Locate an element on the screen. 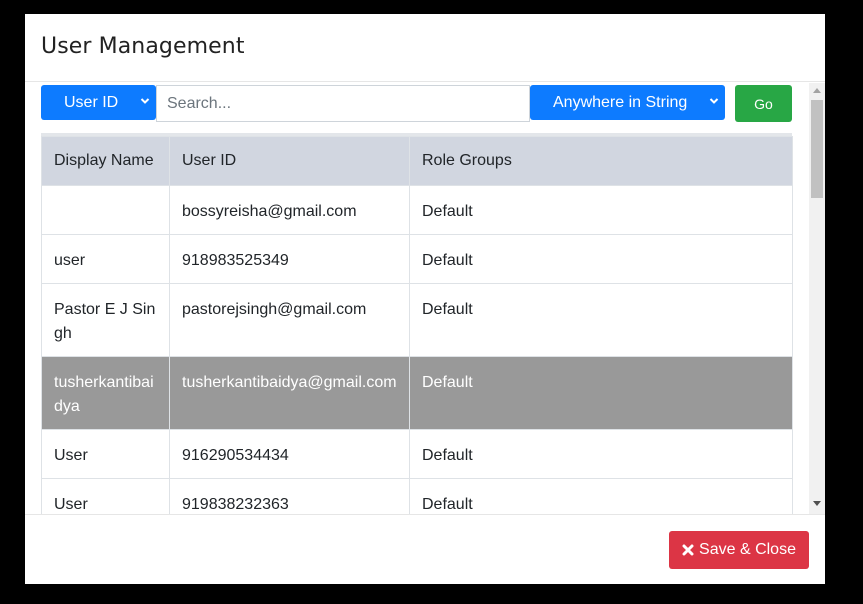 Image resolution: width=863 pixels, height=604 pixels. cell-user-id: tusherkantibaidya@gmail.com is located at coordinates (289, 393).